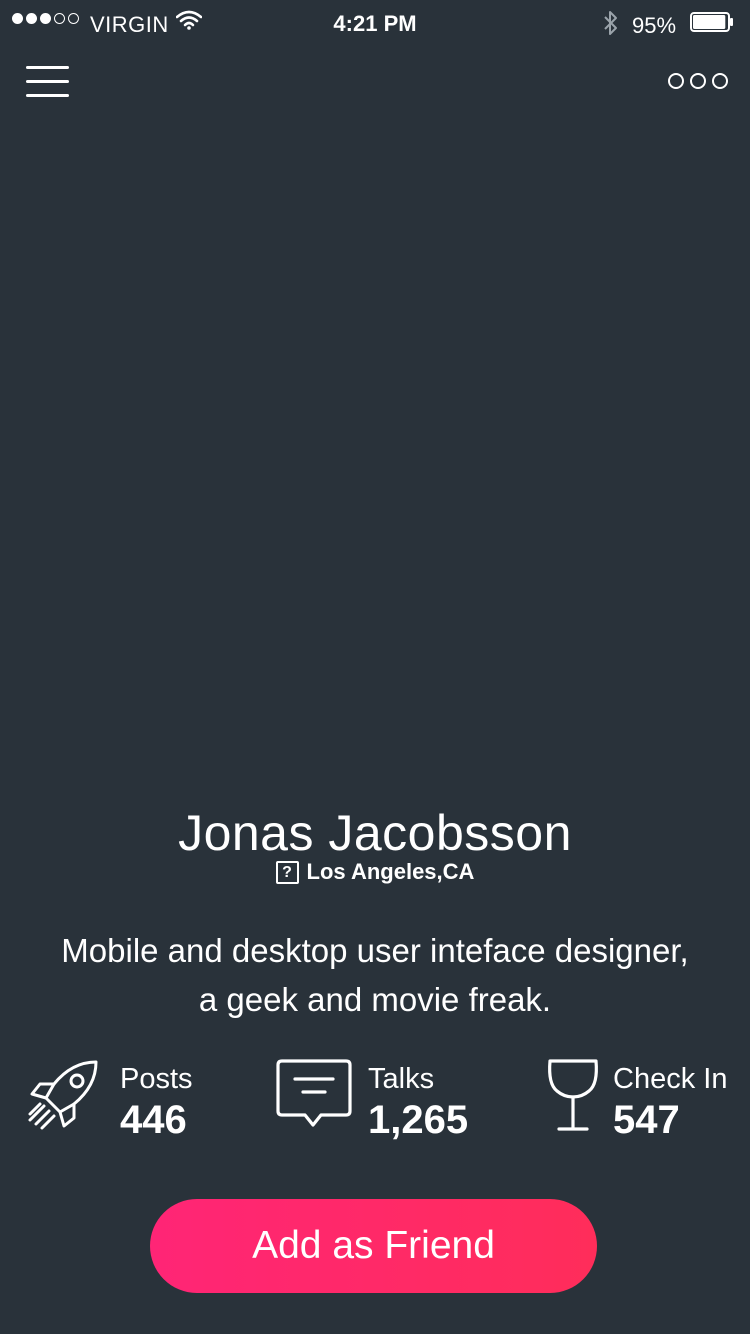  Describe the element at coordinates (390, 871) in the screenshot. I see `location-text: Los Angeles,CA` at that location.